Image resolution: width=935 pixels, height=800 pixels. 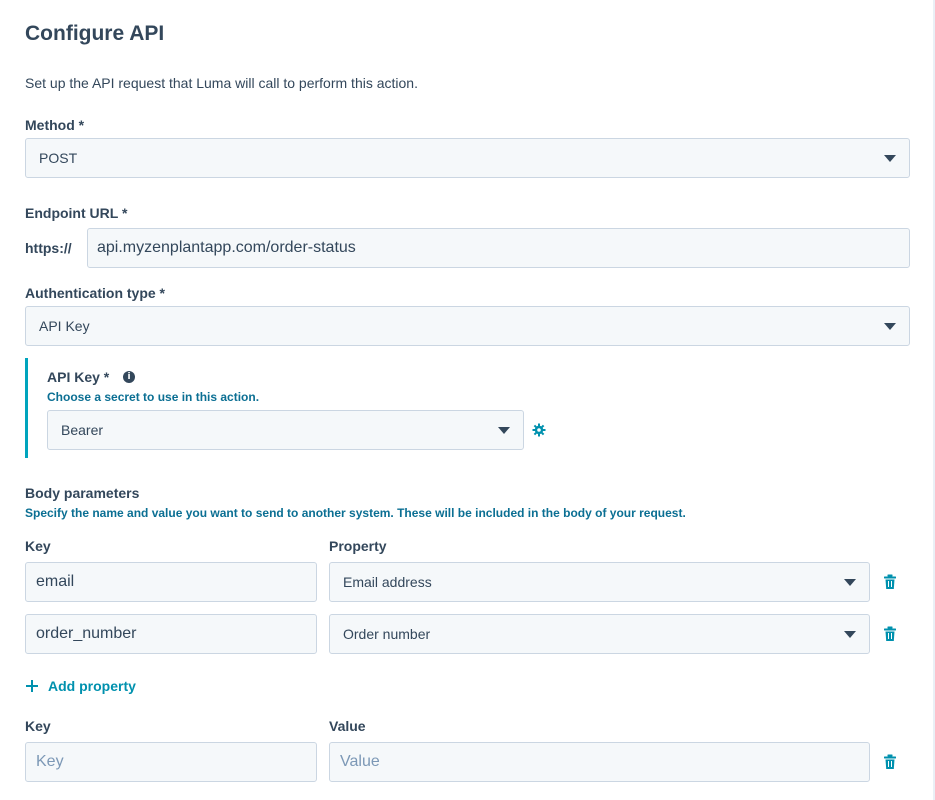 I want to click on body-property-value: Email address, so click(x=387, y=582).